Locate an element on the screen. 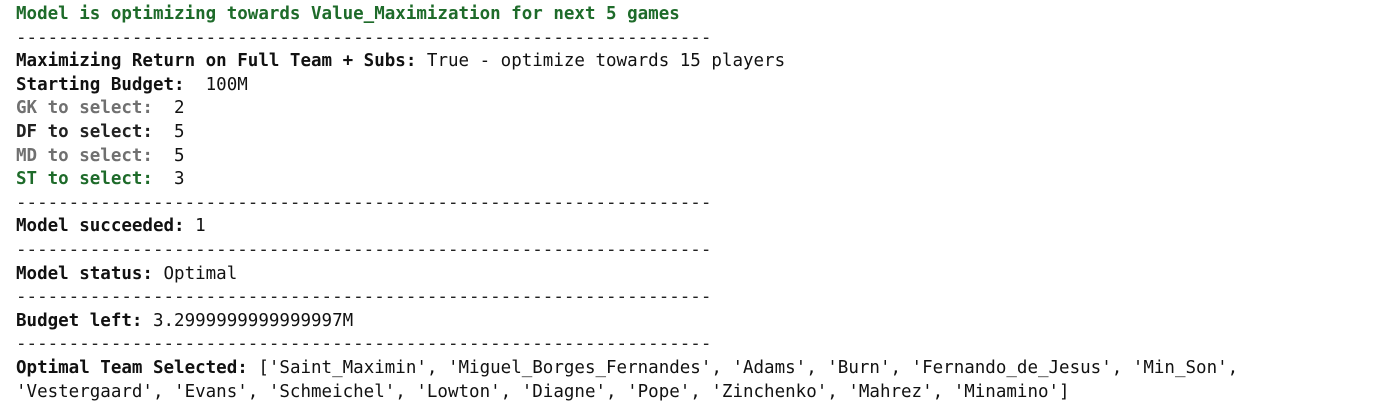 The height and width of the screenshot is (410, 1400). gk-row: GK to select: 2 is located at coordinates (708, 109).